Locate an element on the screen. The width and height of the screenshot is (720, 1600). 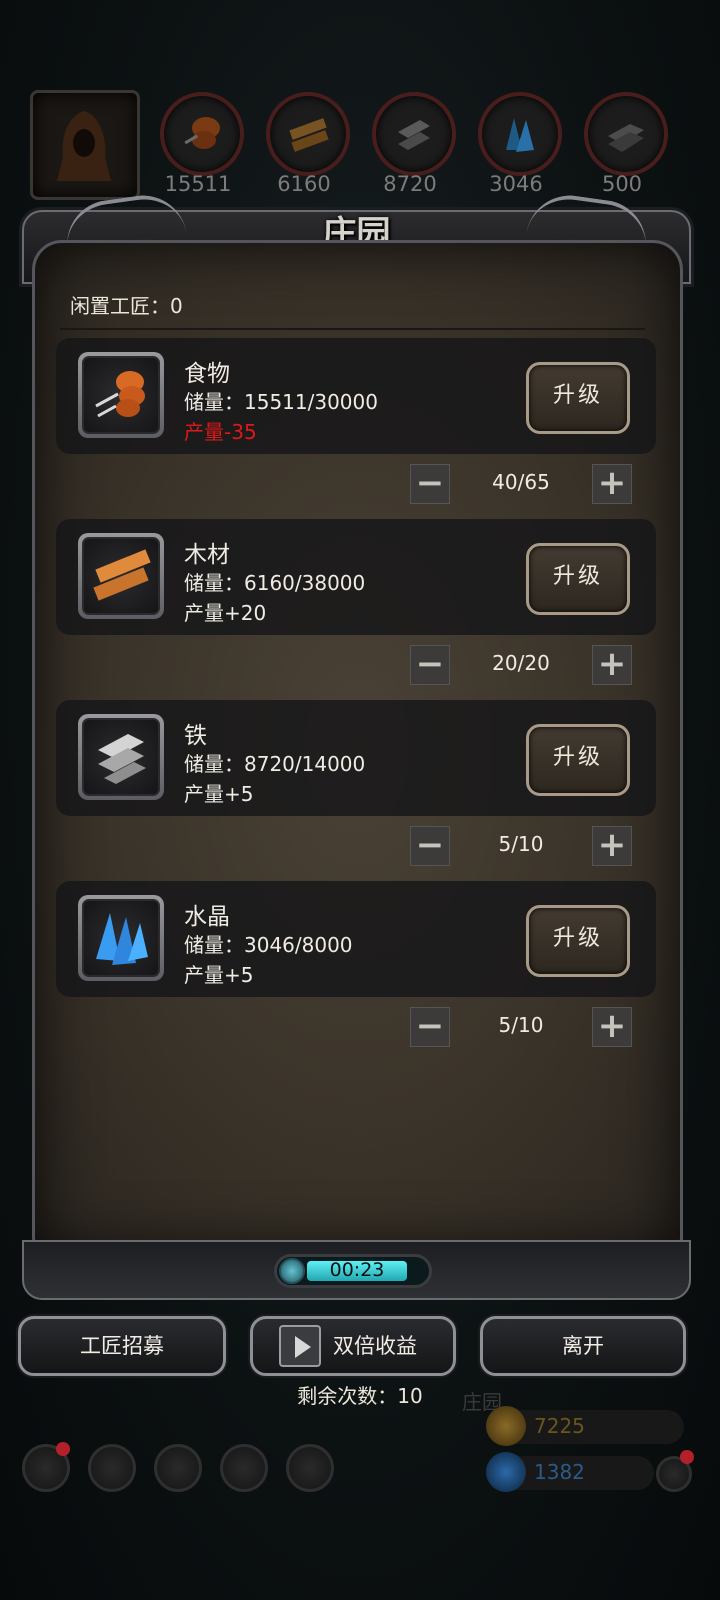
resource-row-food: 食物 储量：15511/30000 产量-35 升级 is located at coordinates (356, 396).